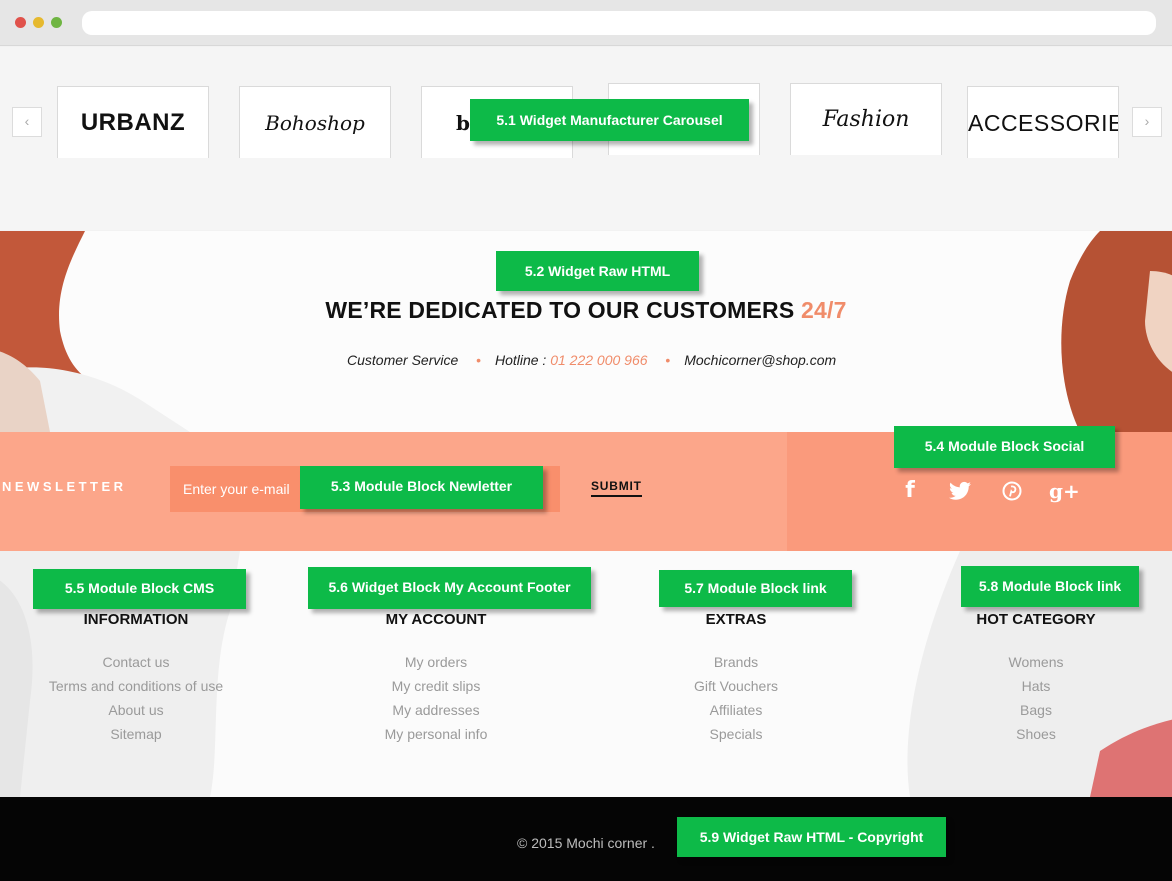  What do you see at coordinates (736, 619) in the screenshot?
I see `footer-col-title: EXTRAS` at bounding box center [736, 619].